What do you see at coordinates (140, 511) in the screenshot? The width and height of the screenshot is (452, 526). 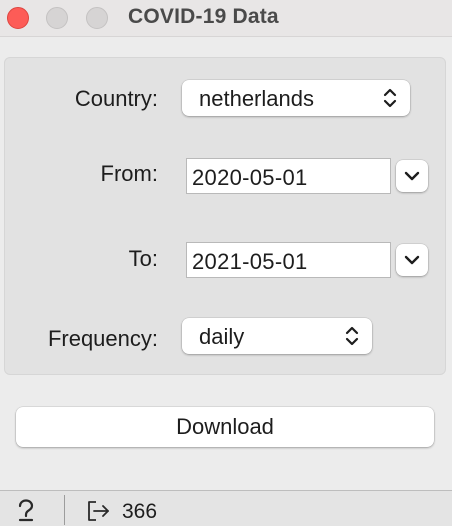 I see `output-count: 366` at bounding box center [140, 511].